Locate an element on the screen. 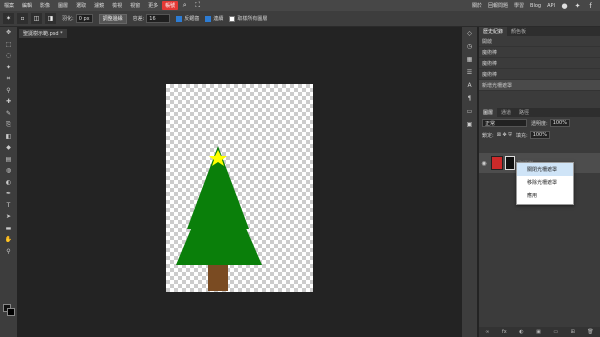 The width and height of the screenshot is (600, 337). selection-subtract-icon: ◨ is located at coordinates (50, 18).